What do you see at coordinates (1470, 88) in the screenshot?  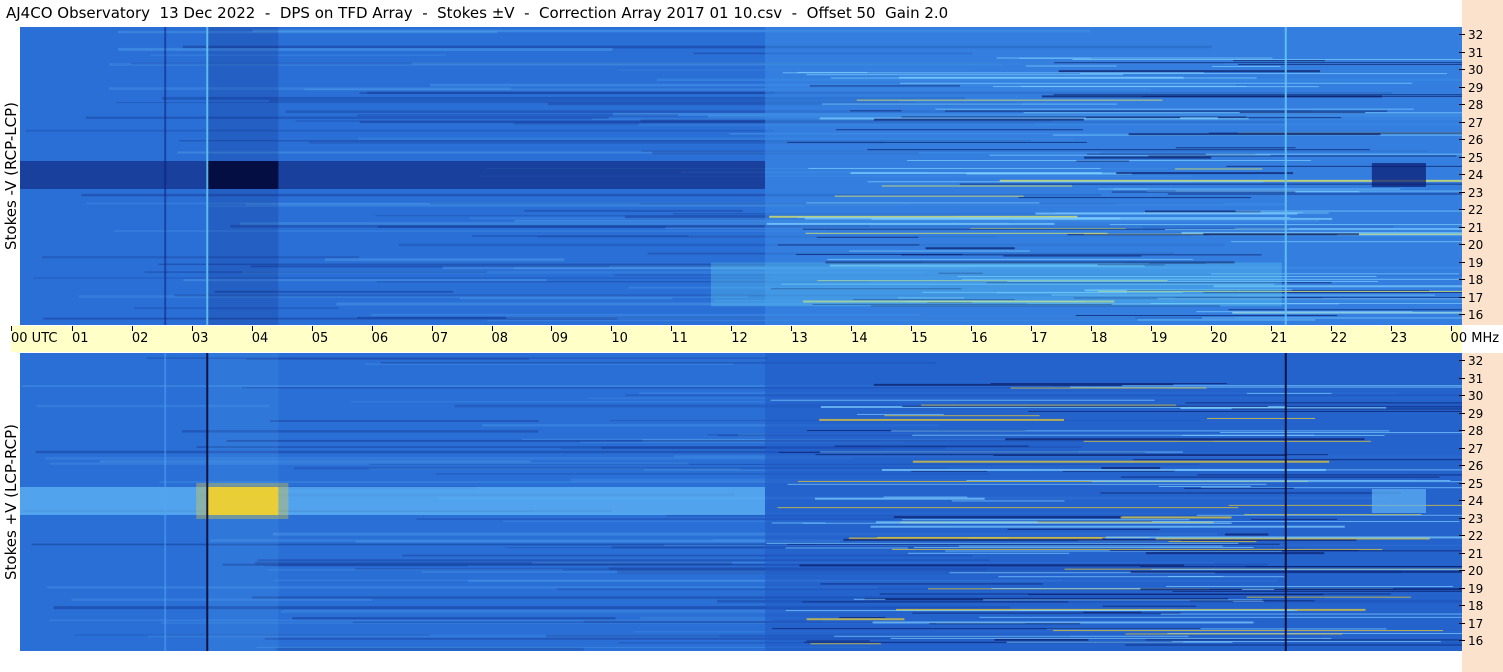 I see `frequency-tick-label: 29` at bounding box center [1470, 88].